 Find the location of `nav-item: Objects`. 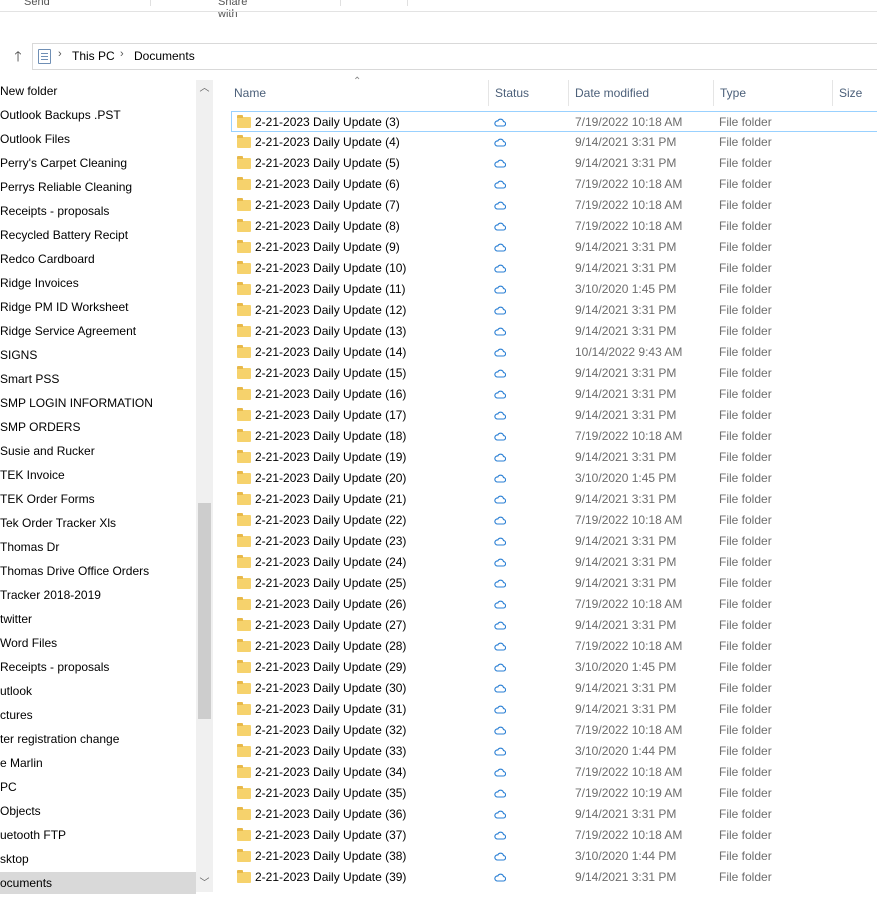

nav-item: Objects is located at coordinates (20, 811).